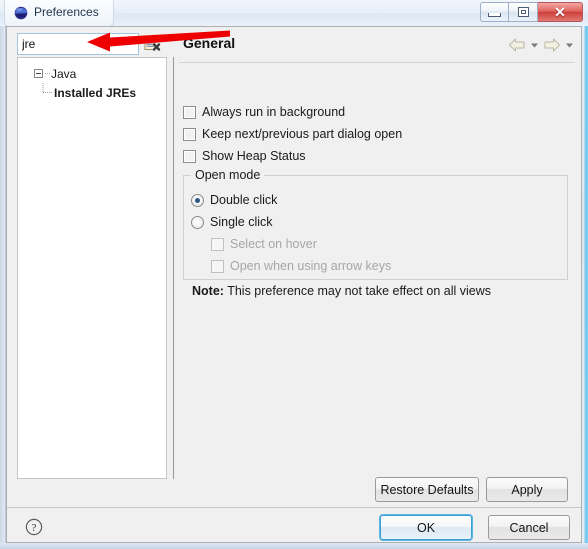 This screenshot has height=549, width=588. I want to click on page-header: General, so click(380, 46).